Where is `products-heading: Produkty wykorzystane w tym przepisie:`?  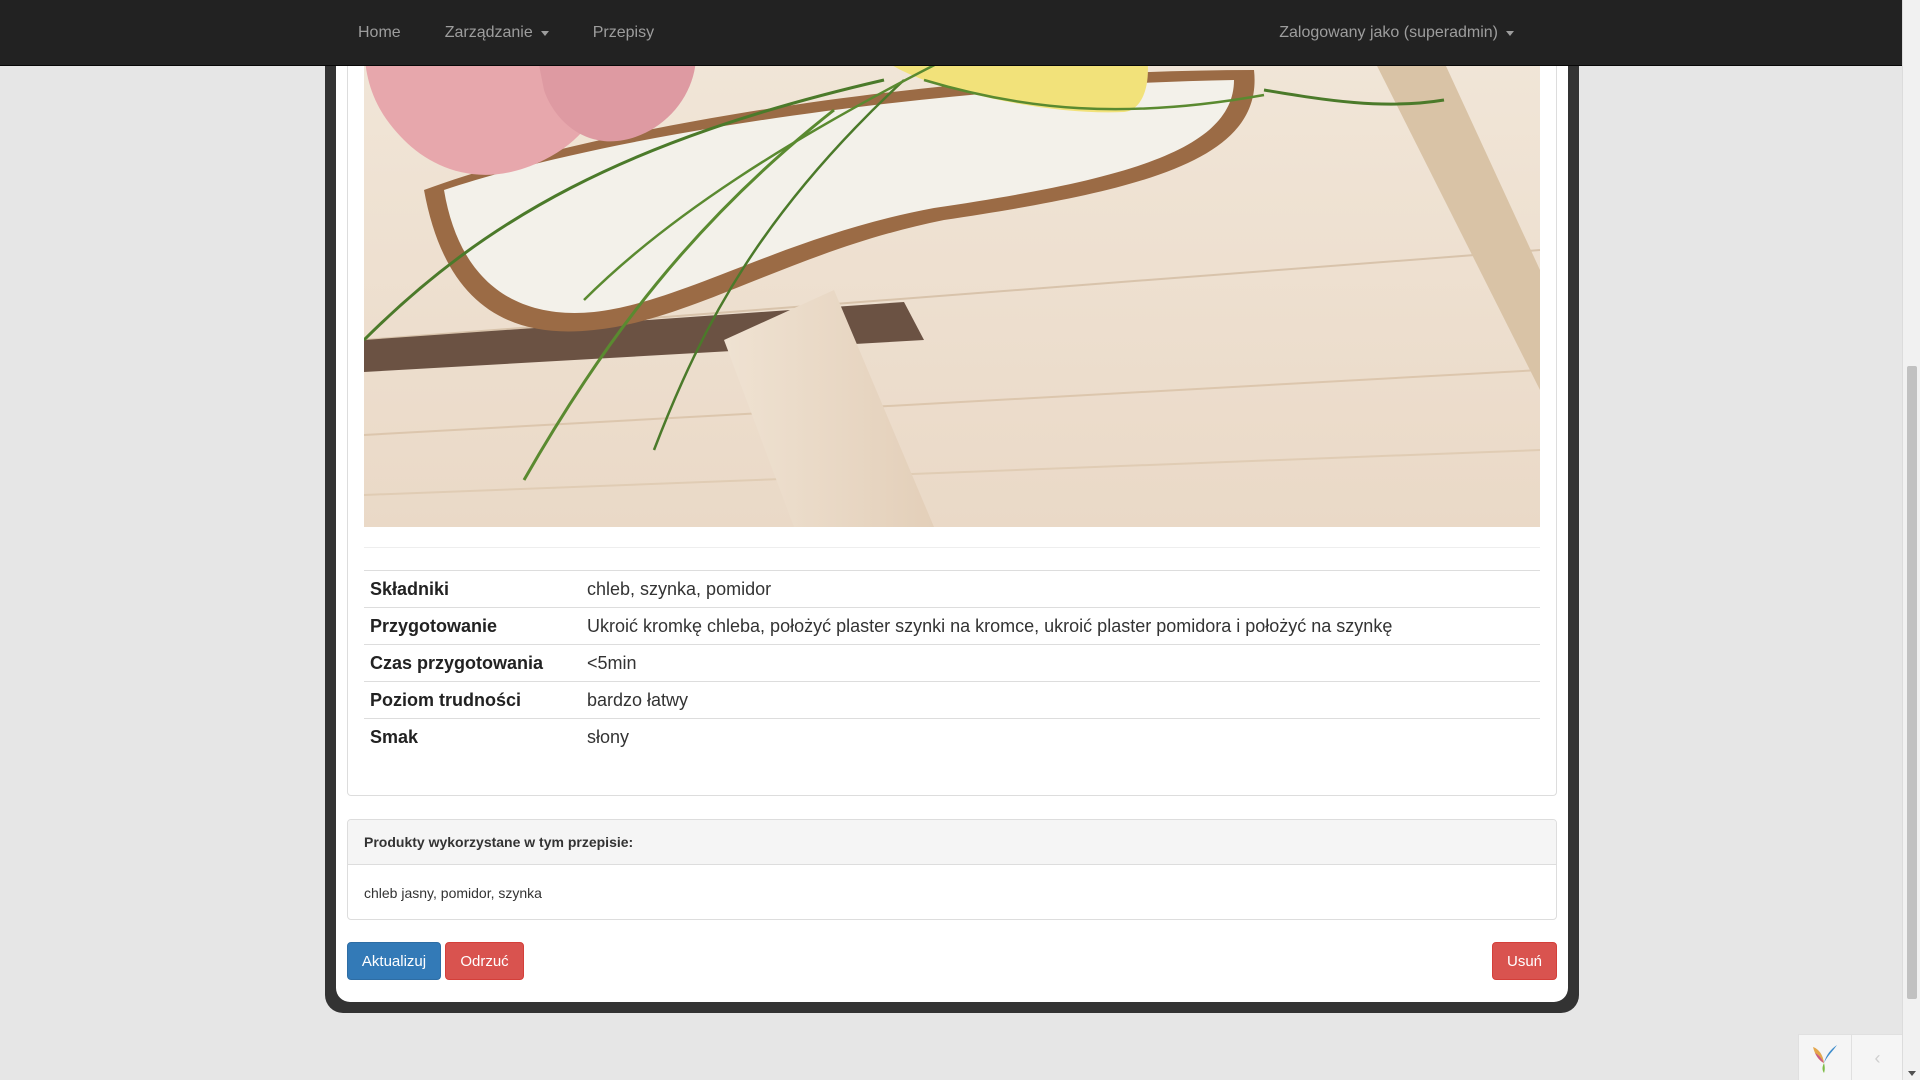 products-heading: Produkty wykorzystane w tym przepisie: is located at coordinates (952, 842).